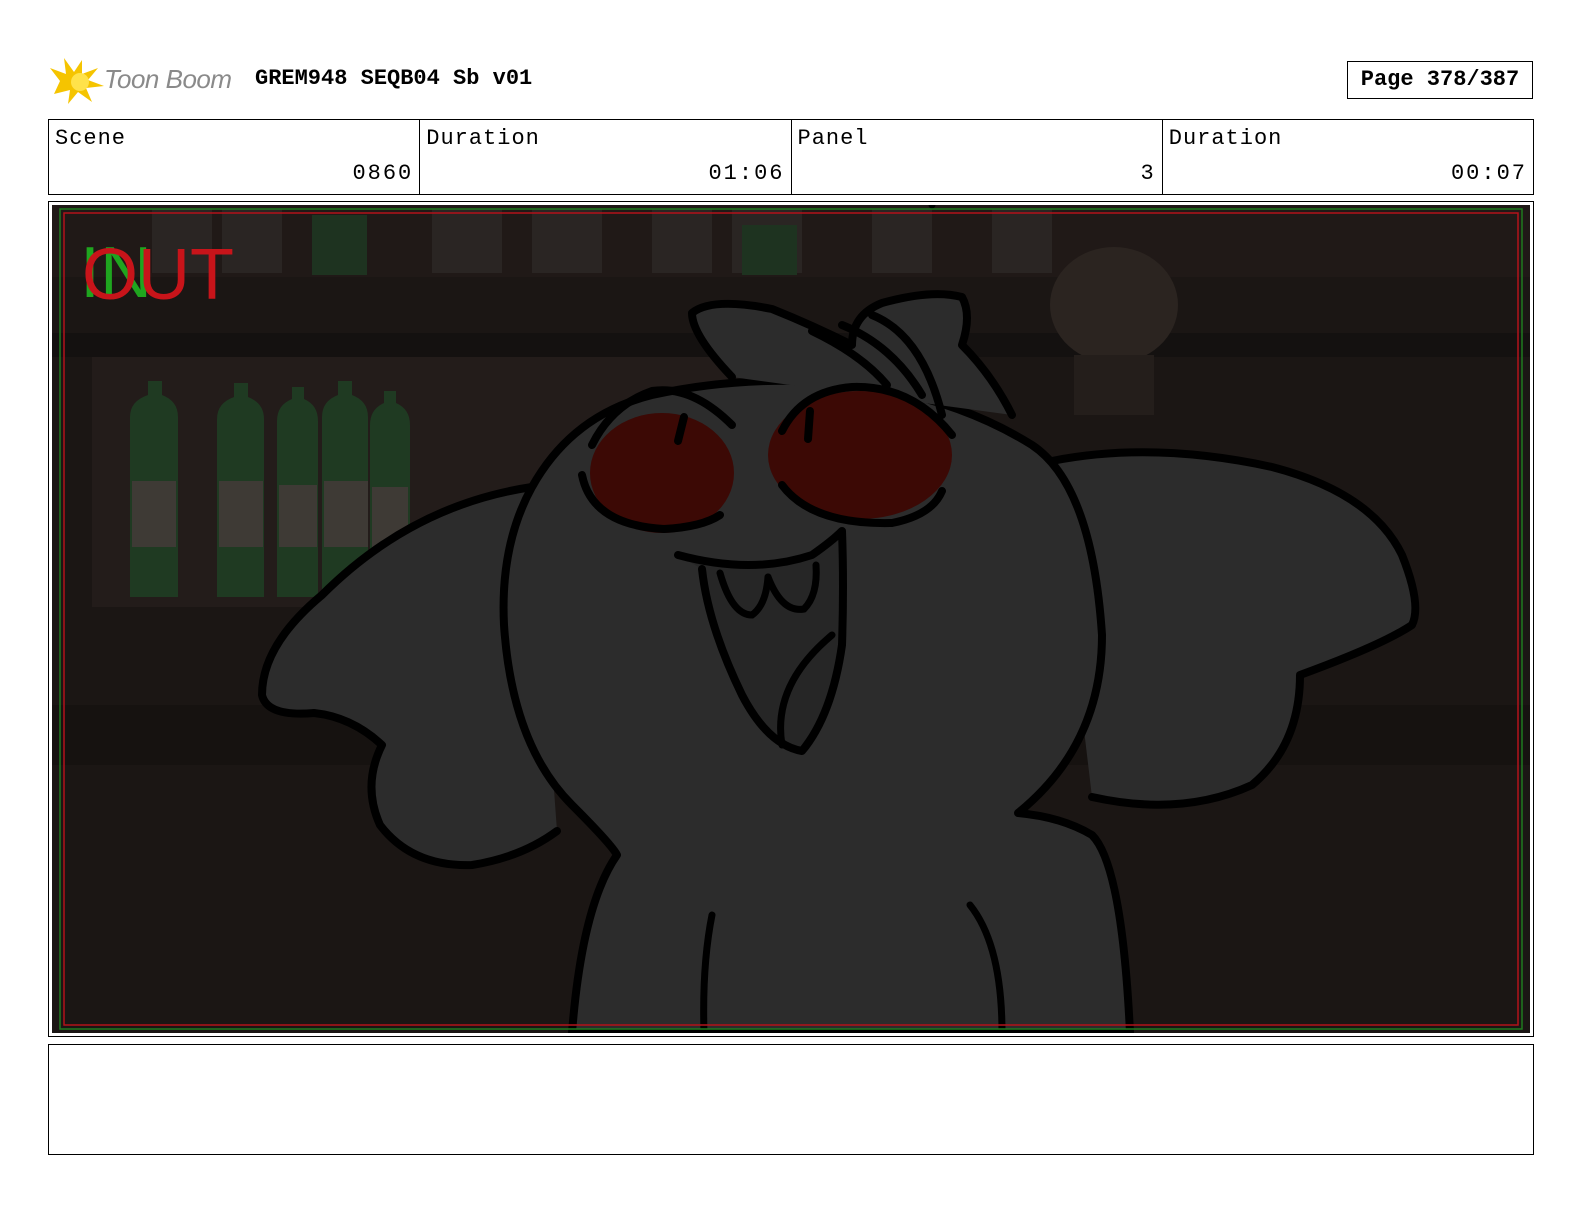 The image size is (1584, 1224). Describe the element at coordinates (1440, 80) in the screenshot. I see `page-indicator: Page 378/387` at that location.